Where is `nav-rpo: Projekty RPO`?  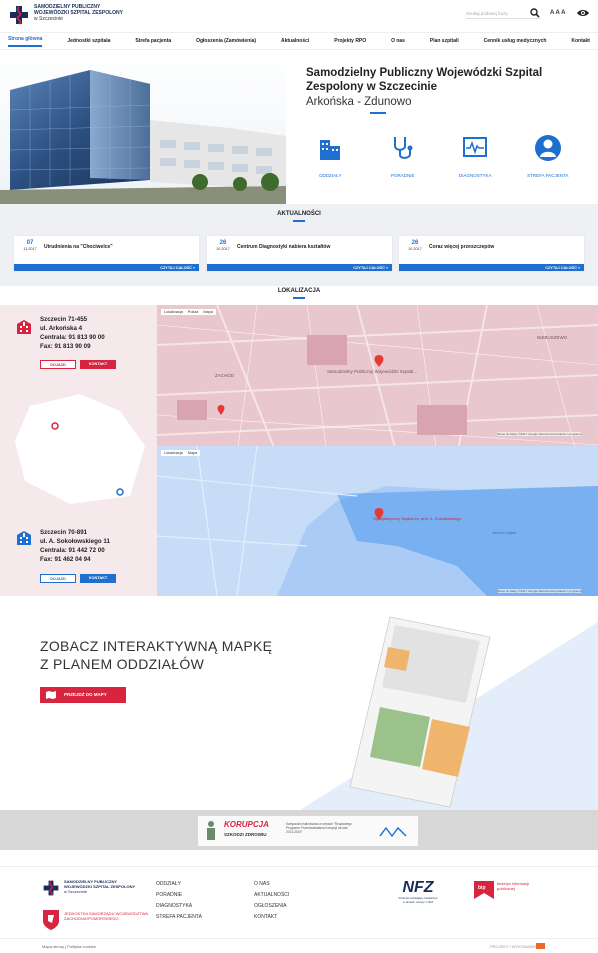 nav-rpo: Projekty RPO is located at coordinates (350, 41).